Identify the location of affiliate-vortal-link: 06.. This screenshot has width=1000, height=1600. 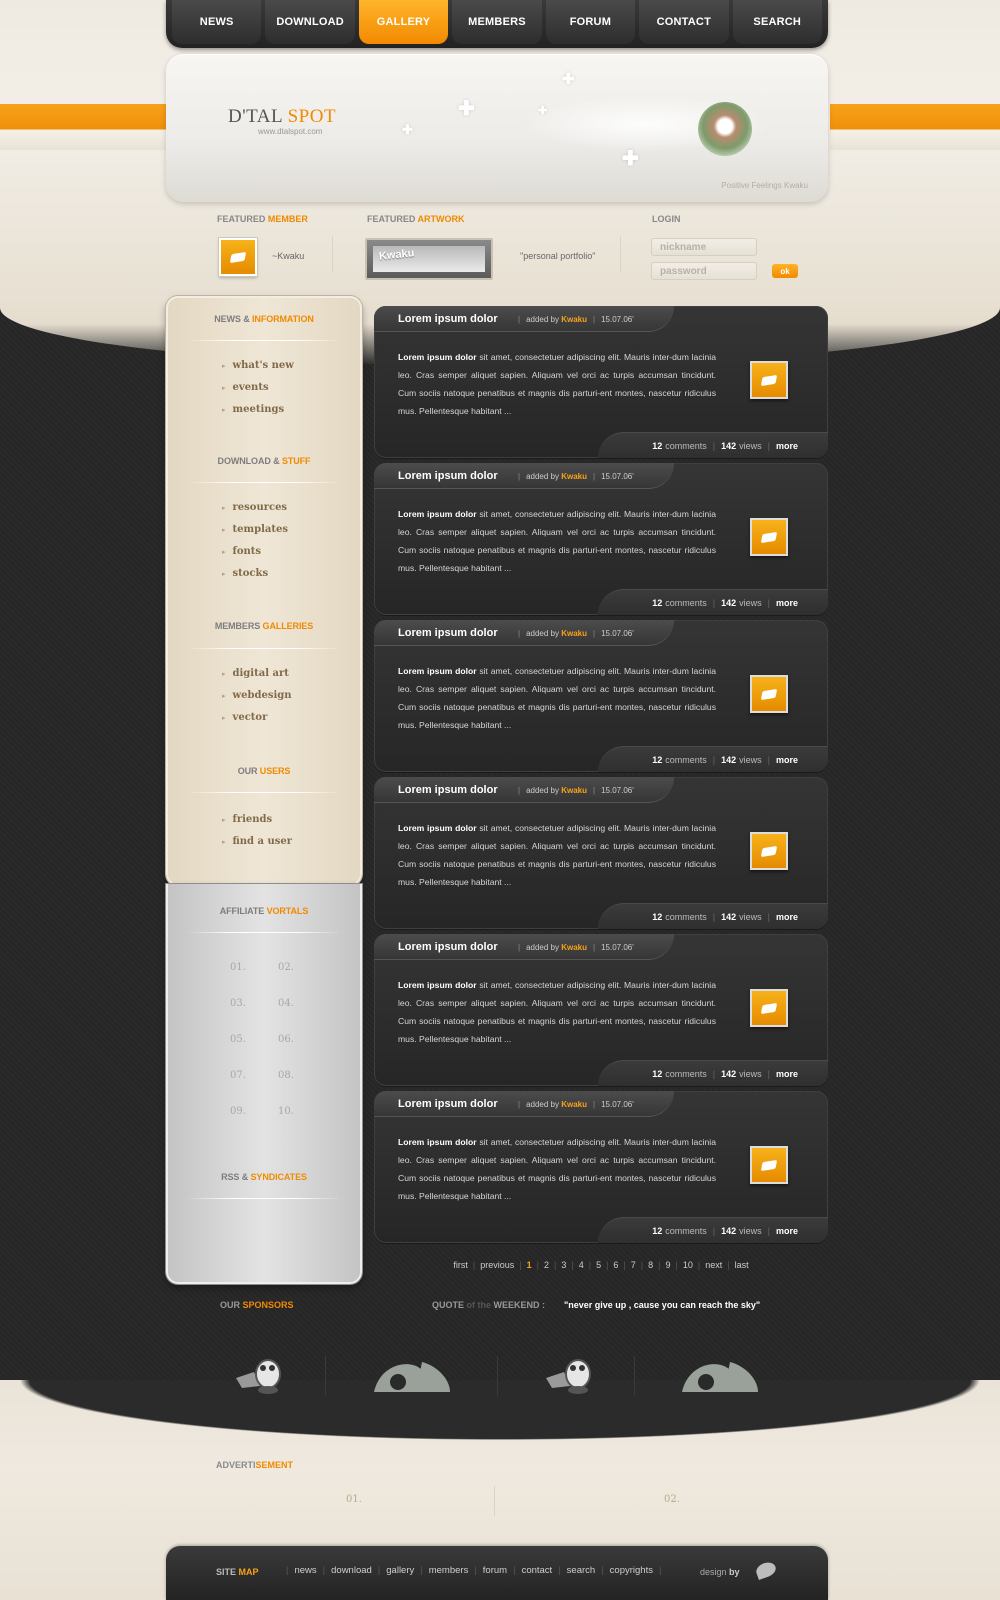
(286, 1039).